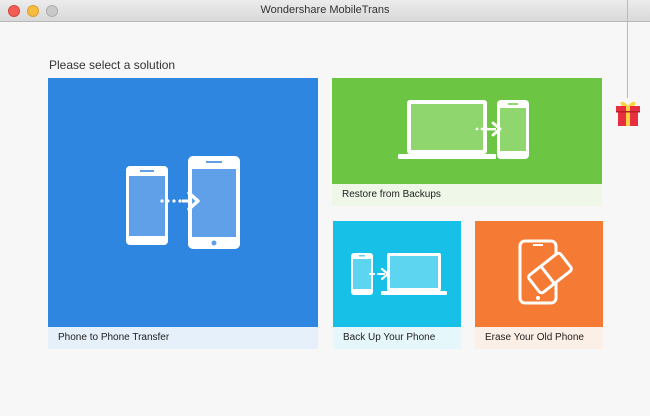  I want to click on restore-from-backups-tile: Restore from Backups, so click(467, 142).